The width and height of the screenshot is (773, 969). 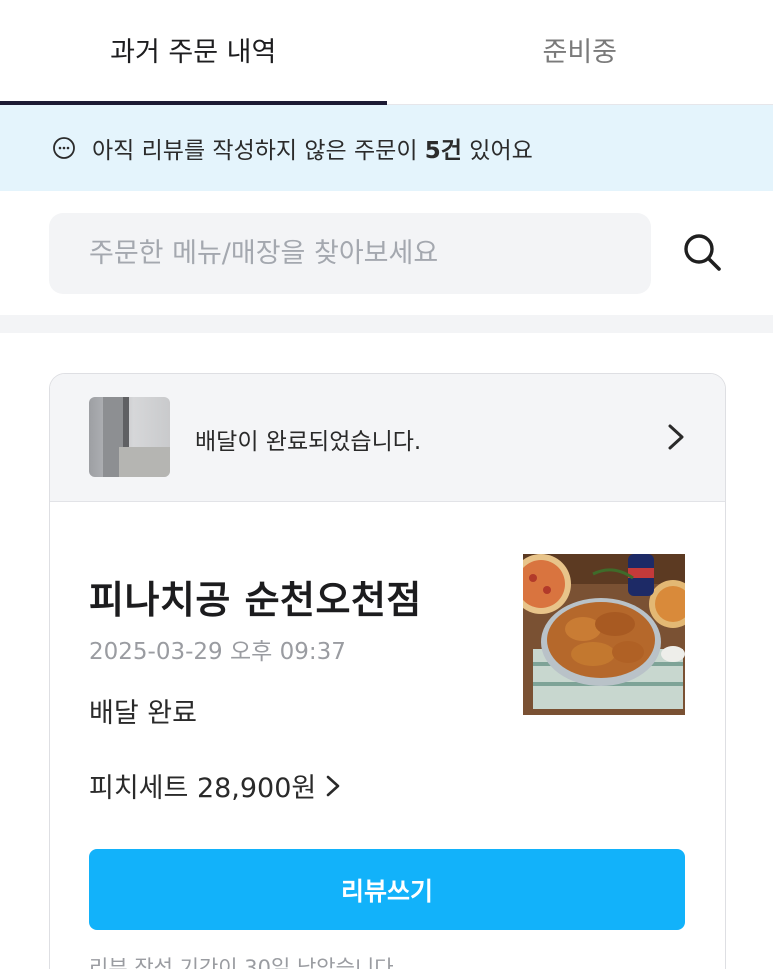 What do you see at coordinates (604, 634) in the screenshot?
I see `food-photo` at bounding box center [604, 634].